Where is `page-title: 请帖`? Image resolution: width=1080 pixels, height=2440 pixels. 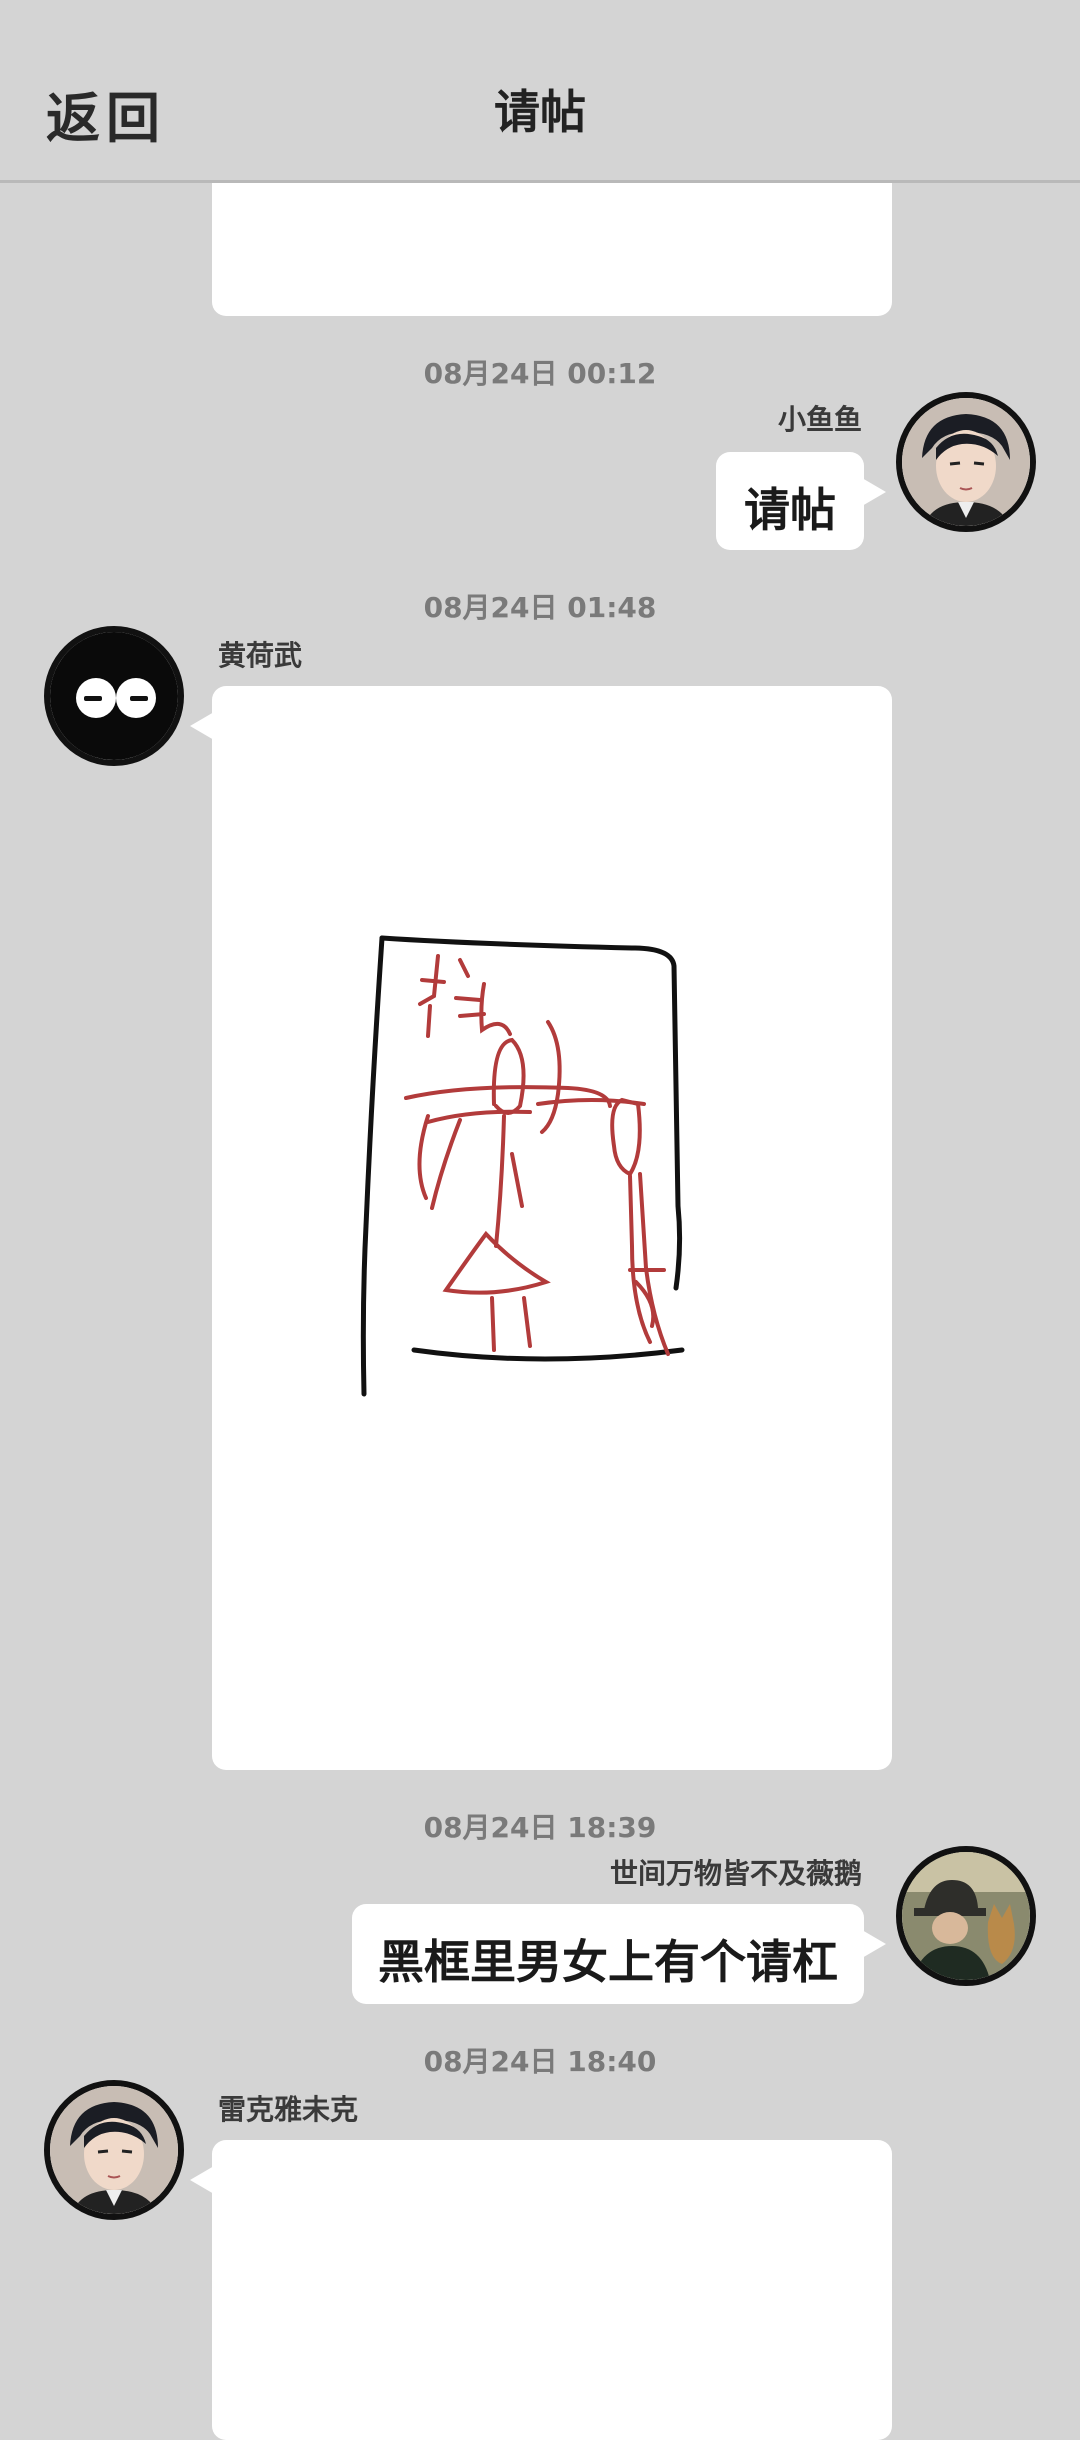 page-title: 请帖 is located at coordinates (540, 112).